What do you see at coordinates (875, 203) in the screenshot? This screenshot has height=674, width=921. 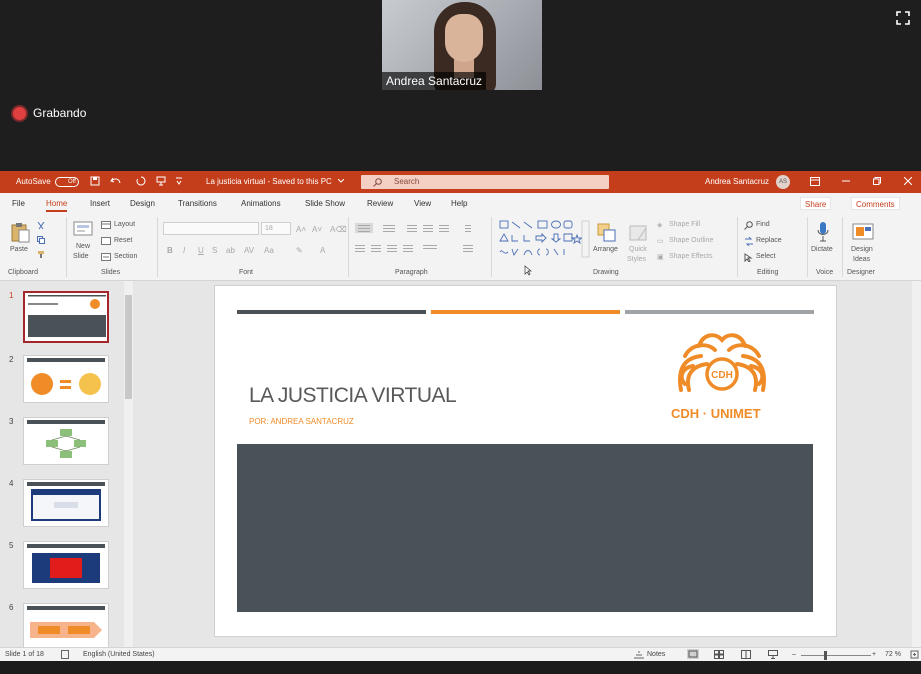 I see `comments-button: Comments` at bounding box center [875, 203].